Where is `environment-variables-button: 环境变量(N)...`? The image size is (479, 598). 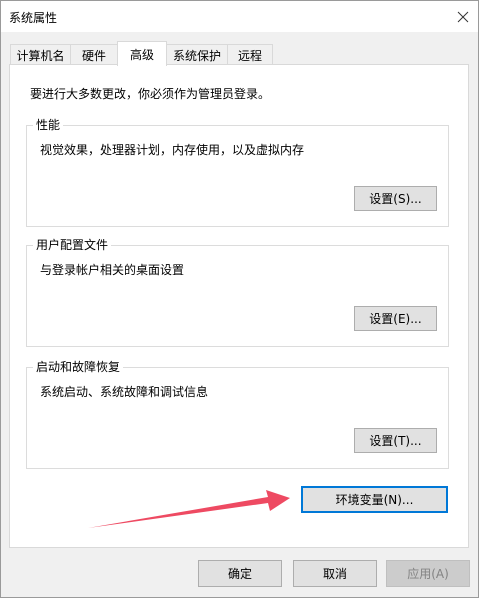 environment-variables-button: 环境变量(N)... is located at coordinates (374, 499).